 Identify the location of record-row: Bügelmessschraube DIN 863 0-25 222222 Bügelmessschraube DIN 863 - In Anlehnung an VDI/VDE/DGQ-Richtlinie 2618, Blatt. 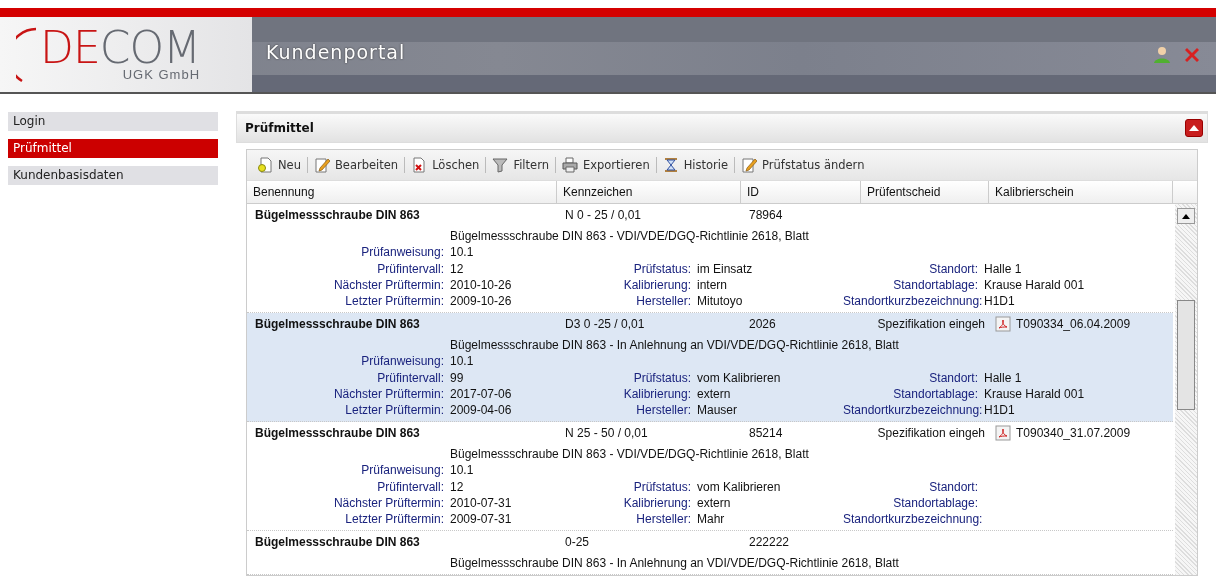
(710, 553).